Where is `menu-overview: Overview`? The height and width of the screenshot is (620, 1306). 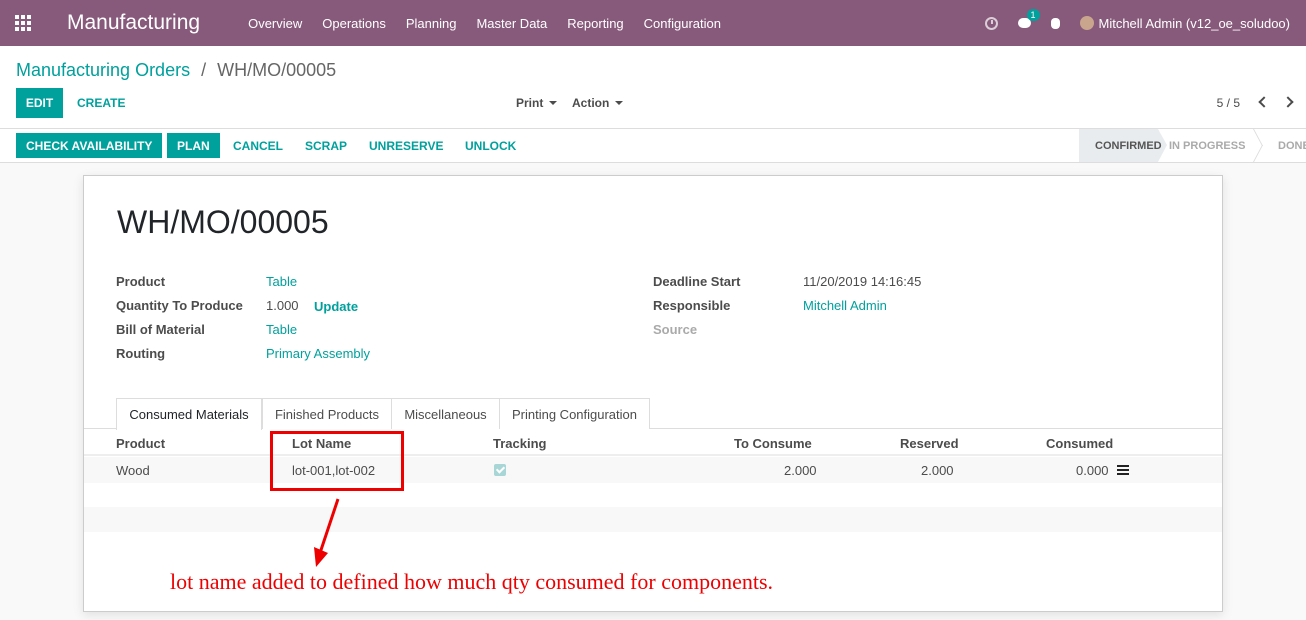 menu-overview: Overview is located at coordinates (275, 23).